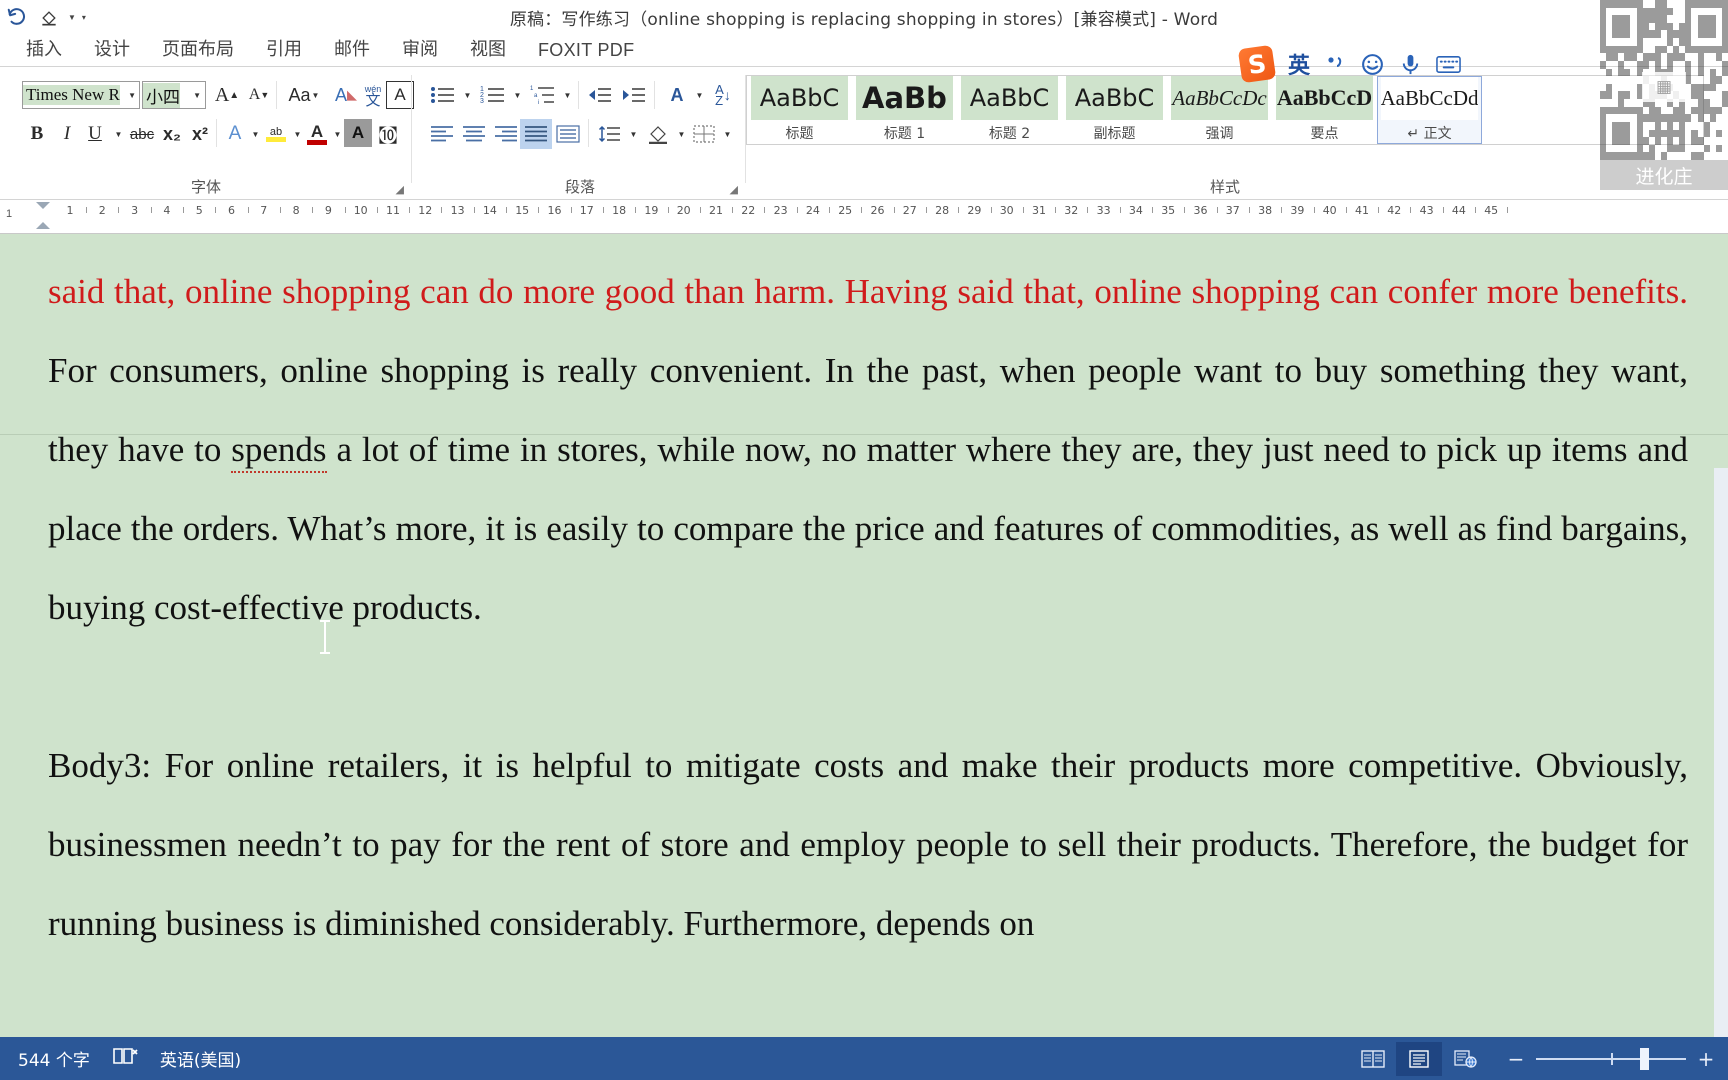 The image size is (1728, 1080). What do you see at coordinates (442, 134) in the screenshot?
I see `align-left-icon` at bounding box center [442, 134].